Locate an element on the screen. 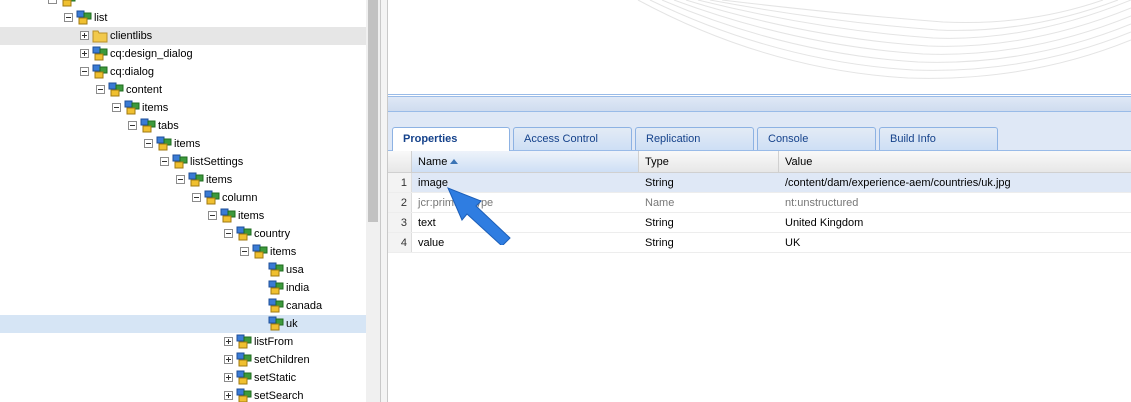  tree-node-label: usa is located at coordinates (295, 270).